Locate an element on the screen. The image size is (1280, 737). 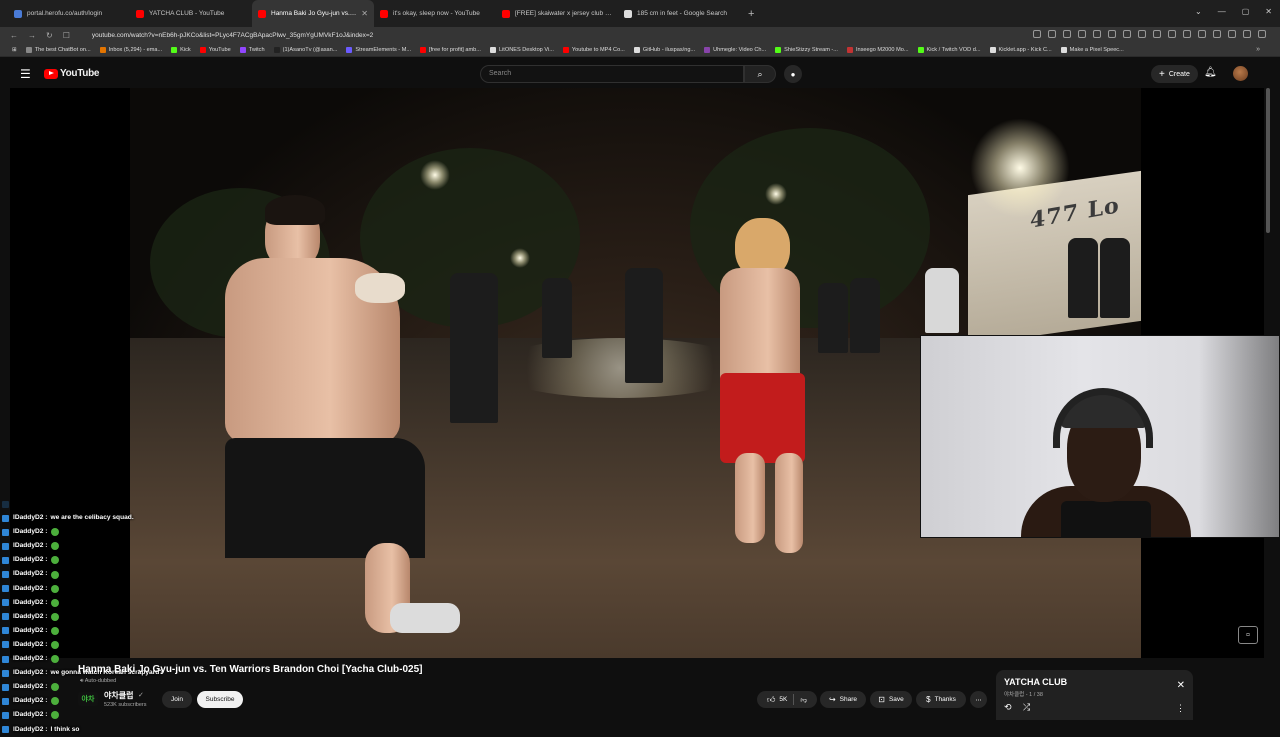
page-scrollbar is located at coordinates (1268, 160).